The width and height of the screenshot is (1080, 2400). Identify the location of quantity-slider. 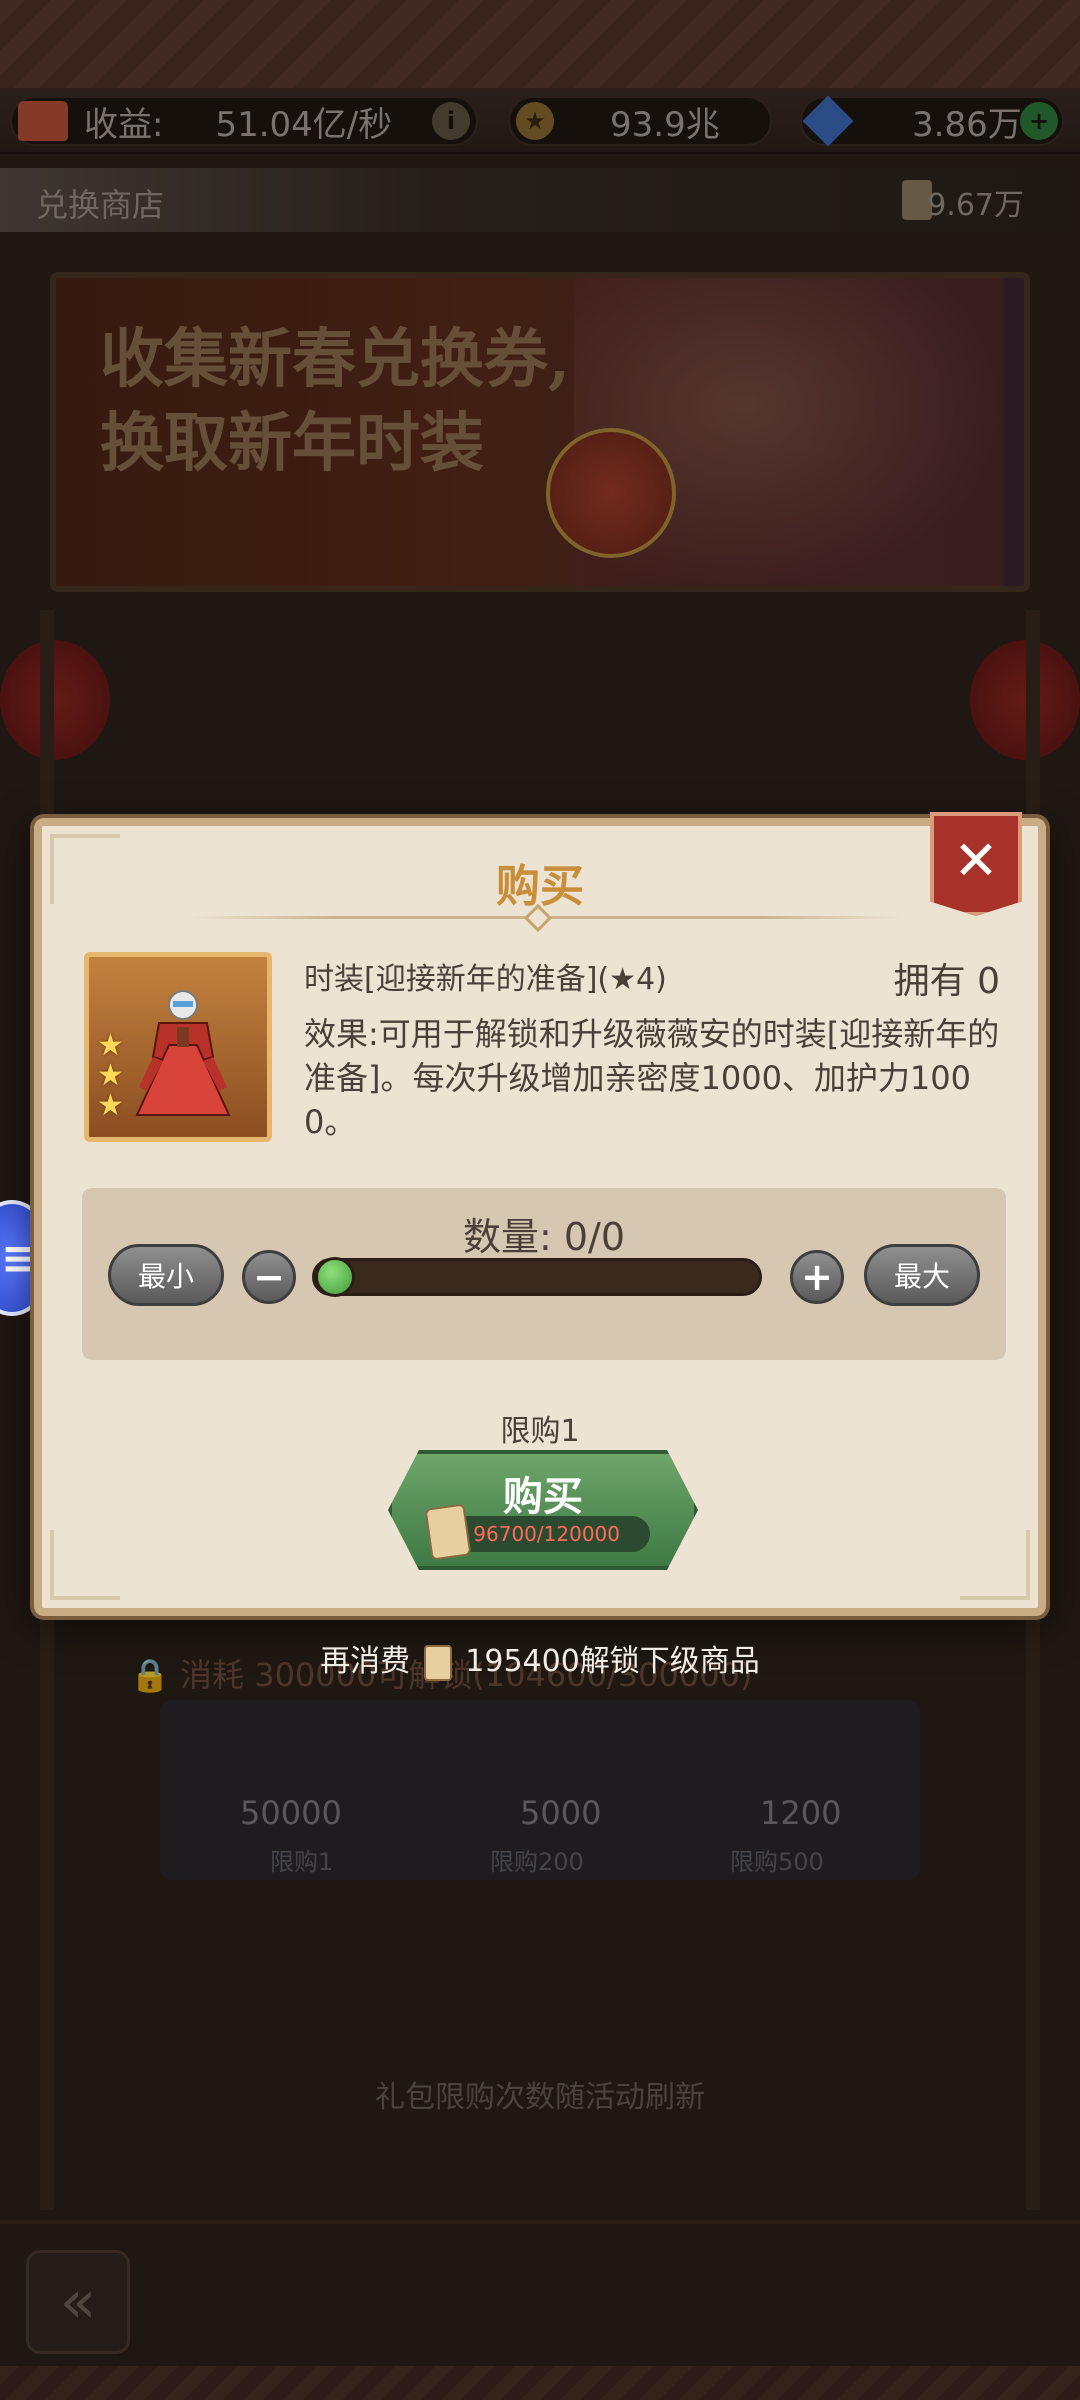
(537, 1277).